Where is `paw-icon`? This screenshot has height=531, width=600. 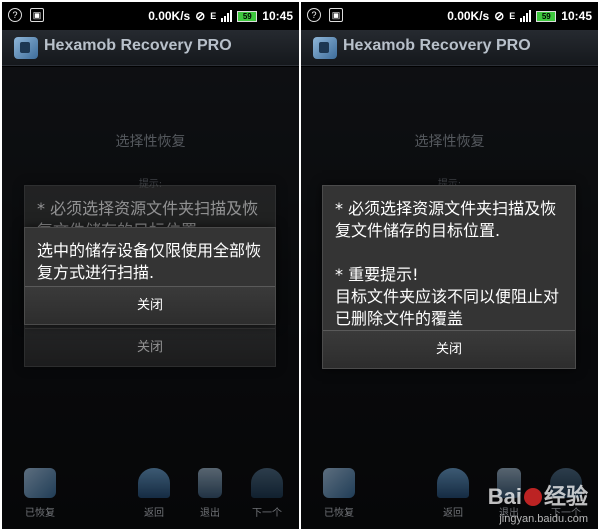 paw-icon is located at coordinates (532, 497).